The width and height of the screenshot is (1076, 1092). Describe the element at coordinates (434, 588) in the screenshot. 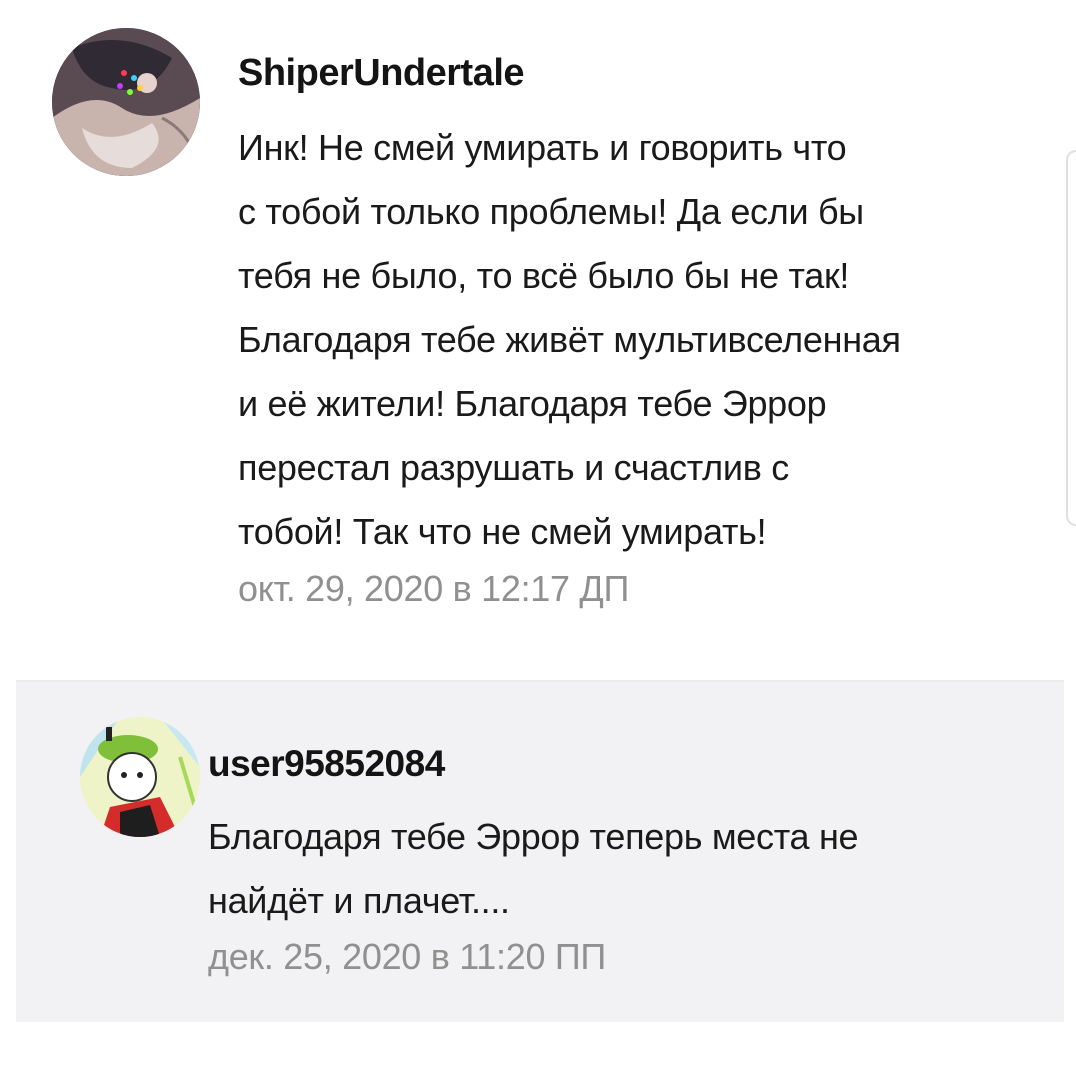

I see `comment-timestamp: окт. 29, 2020 в 12:17 ДП` at that location.